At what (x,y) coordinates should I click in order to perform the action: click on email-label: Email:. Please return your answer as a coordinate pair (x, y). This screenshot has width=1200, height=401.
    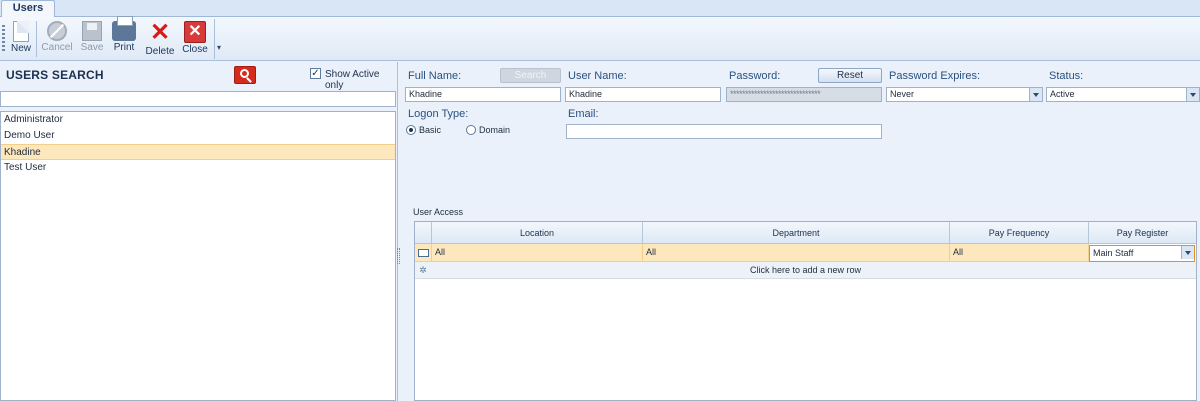
    Looking at the image, I should click on (583, 114).